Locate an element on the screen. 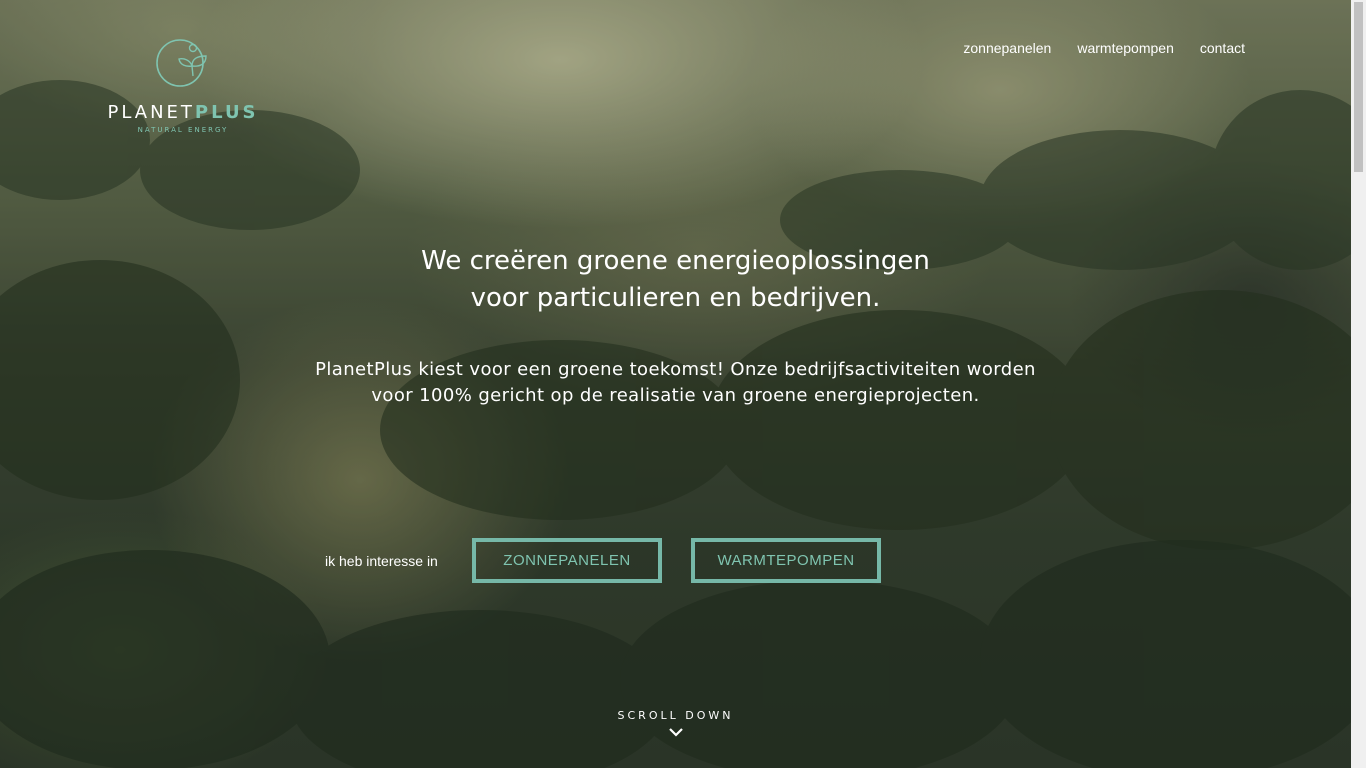 The width and height of the screenshot is (1366, 768). brand-logo: PLANETPLUS NATURAL ENERGY is located at coordinates (183, 85).